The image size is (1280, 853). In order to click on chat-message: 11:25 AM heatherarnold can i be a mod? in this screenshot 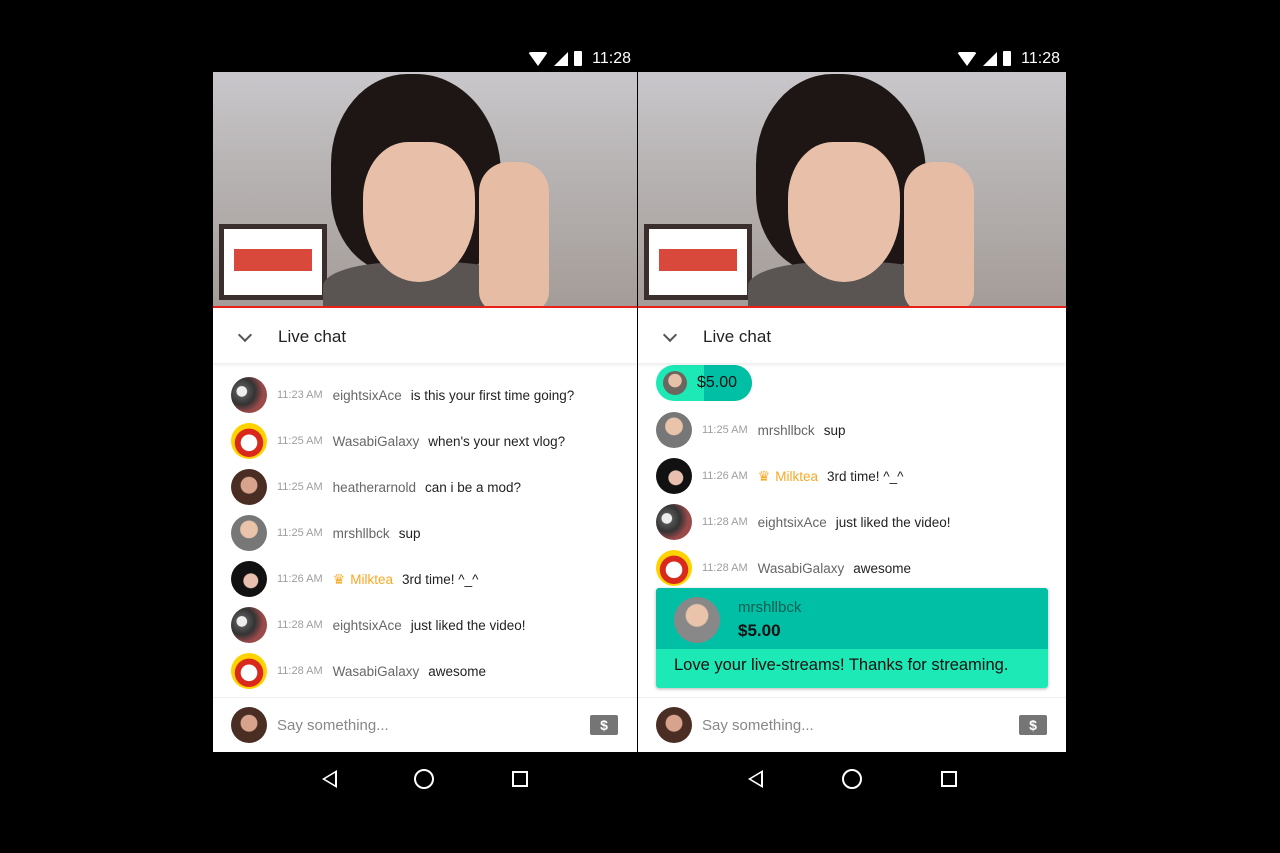, I will do `click(425, 487)`.